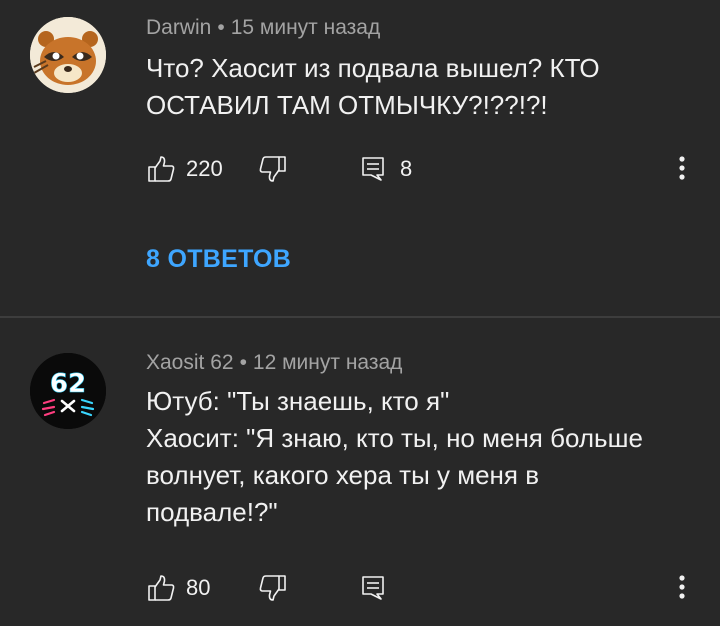 The image size is (720, 626). I want to click on comment-meta: Darwin • 15 минут назад, so click(263, 28).